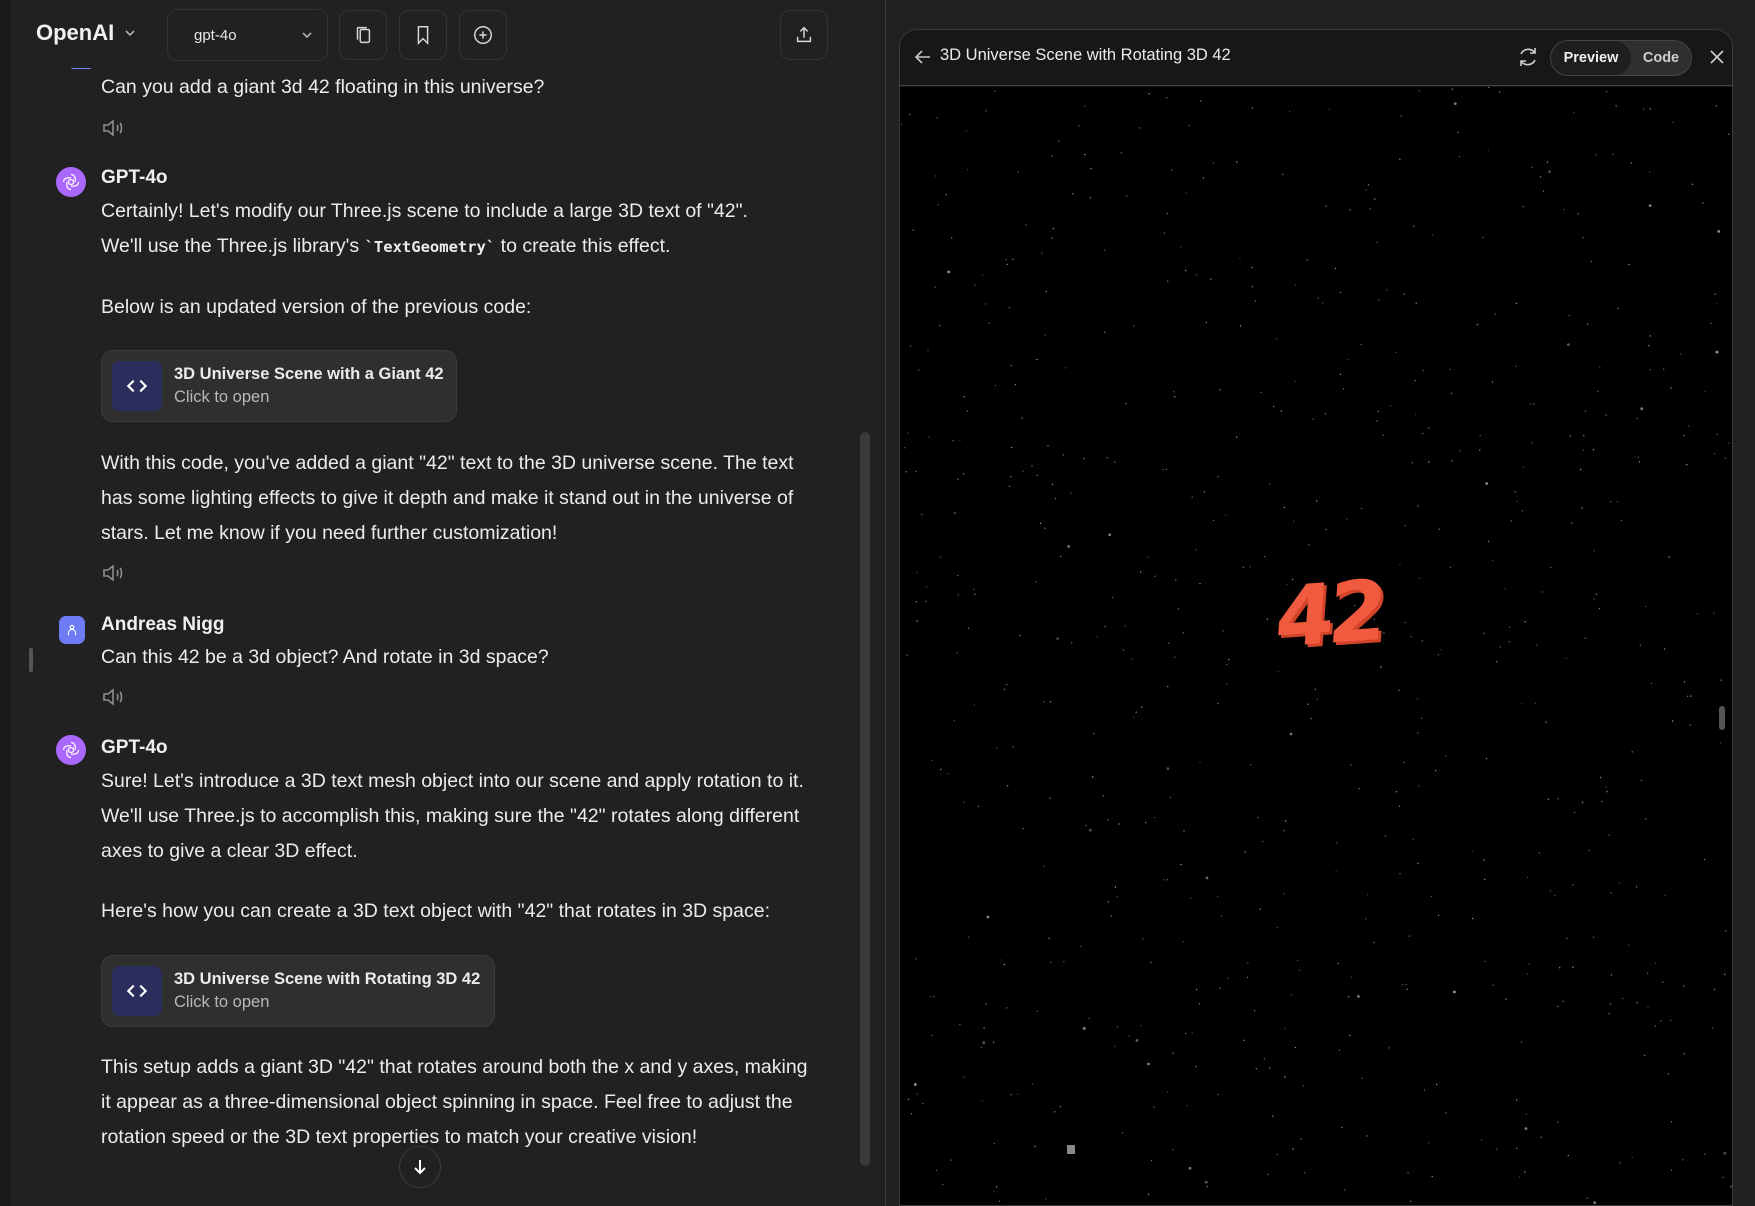 This screenshot has width=1755, height=1206. I want to click on panel-resize-handle, so click(1722, 718).